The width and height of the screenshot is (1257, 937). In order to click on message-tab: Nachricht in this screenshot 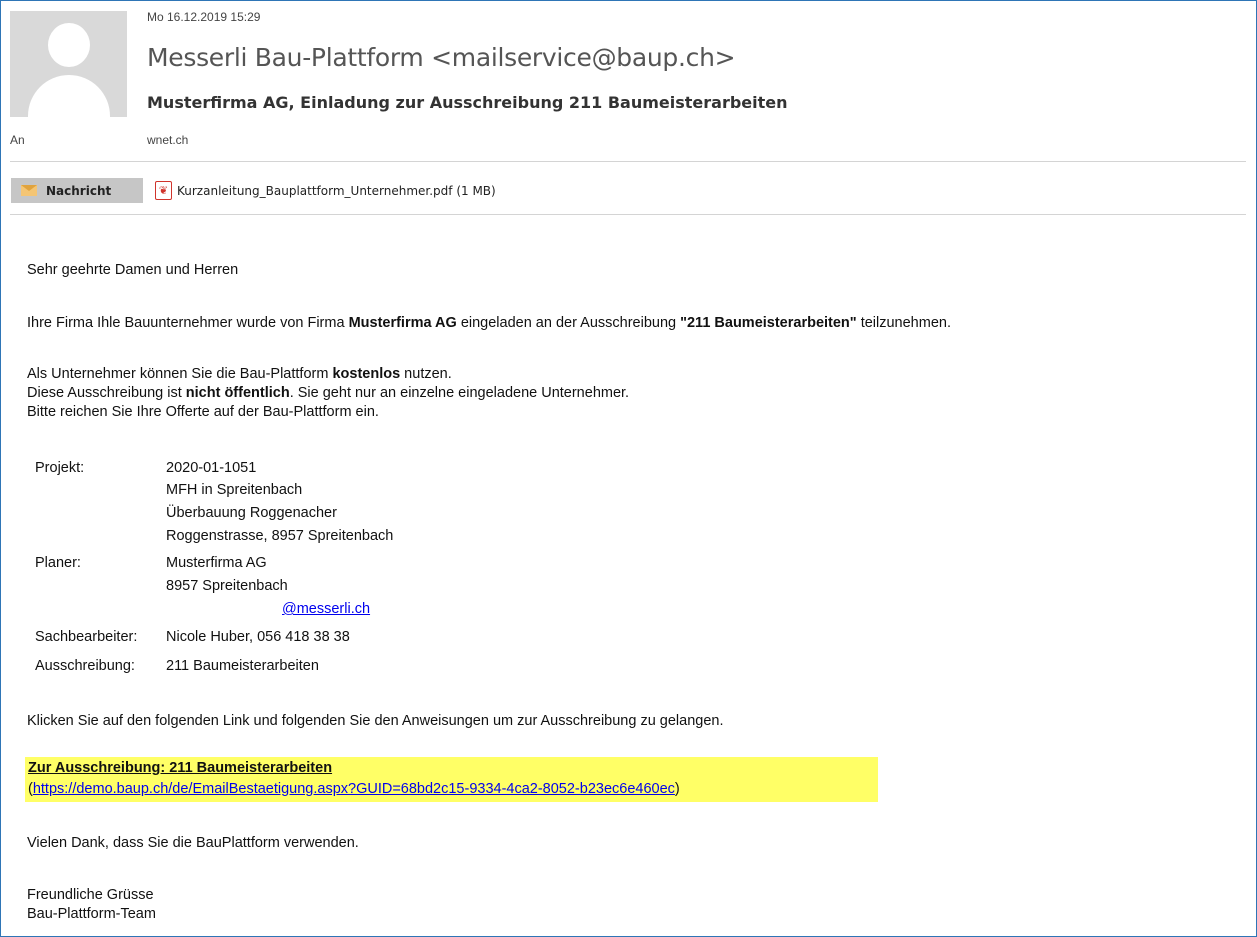, I will do `click(77, 190)`.